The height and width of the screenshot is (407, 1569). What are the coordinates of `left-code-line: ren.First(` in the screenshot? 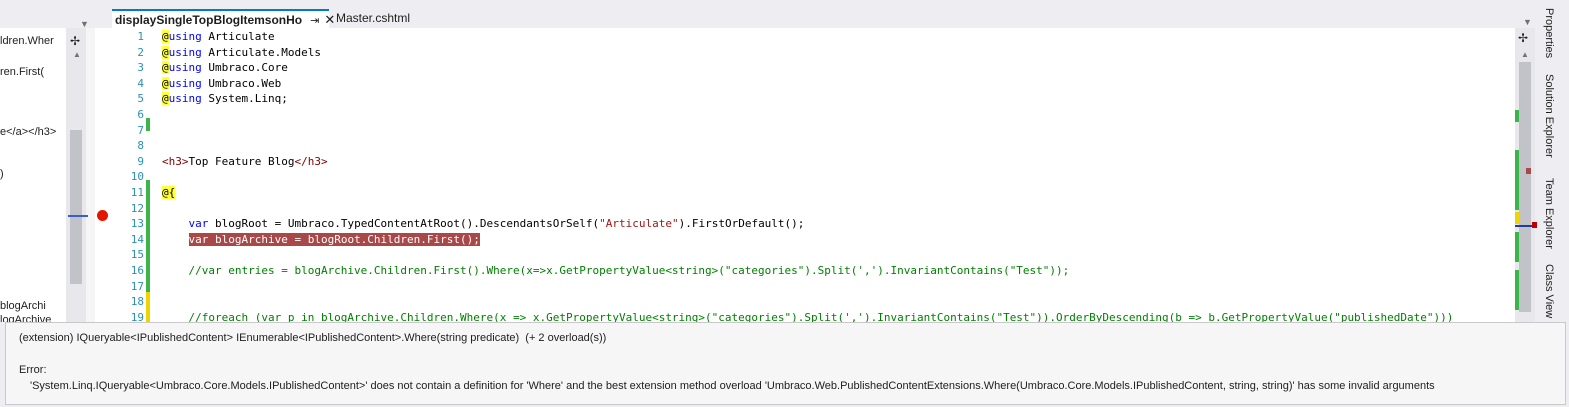 It's located at (22, 72).